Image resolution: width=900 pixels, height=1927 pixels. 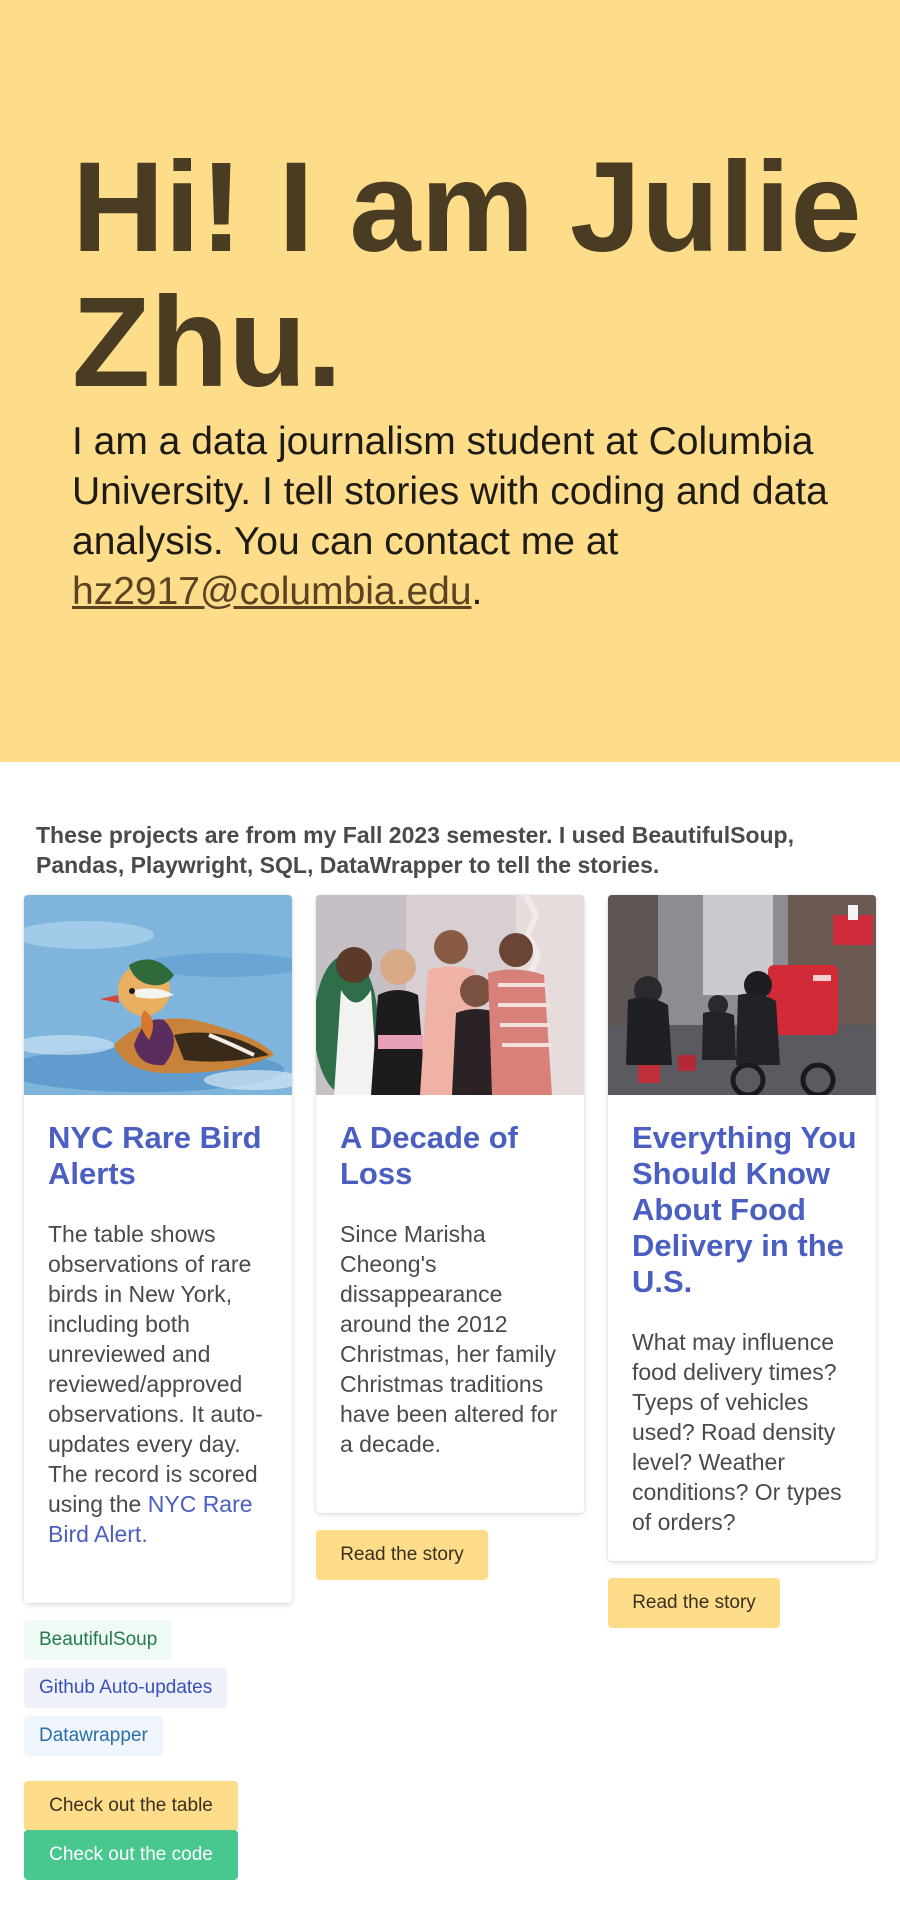 What do you see at coordinates (402, 1555) in the screenshot?
I see `read-story-button-decade: Read the story` at bounding box center [402, 1555].